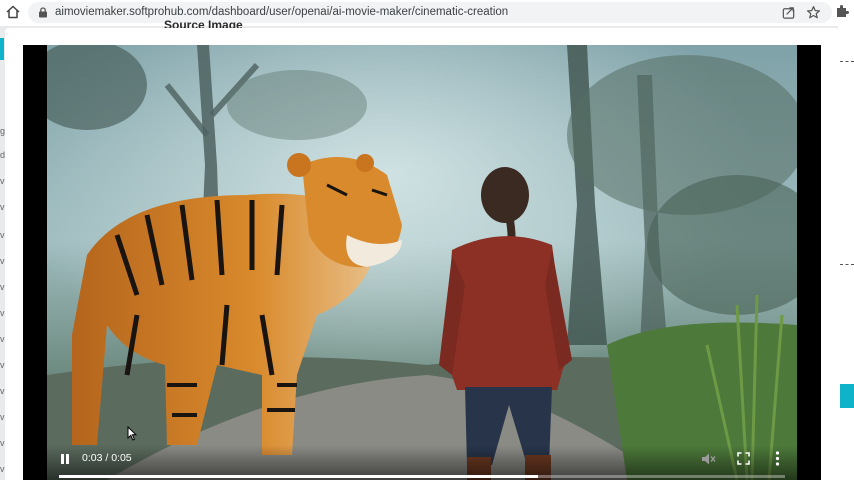  I want to click on action-button-edge, so click(847, 396).